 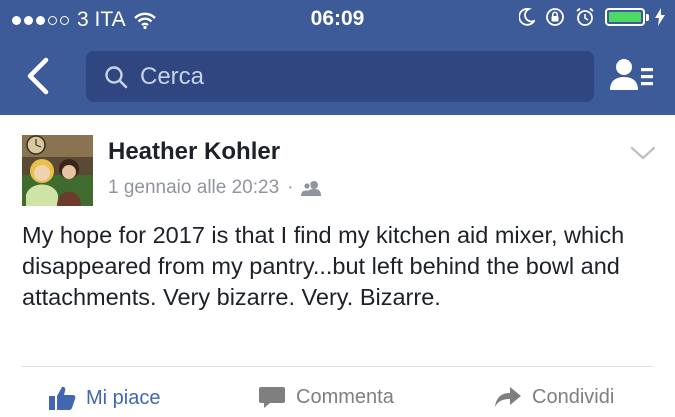 I want to click on share-icon, so click(x=508, y=397).